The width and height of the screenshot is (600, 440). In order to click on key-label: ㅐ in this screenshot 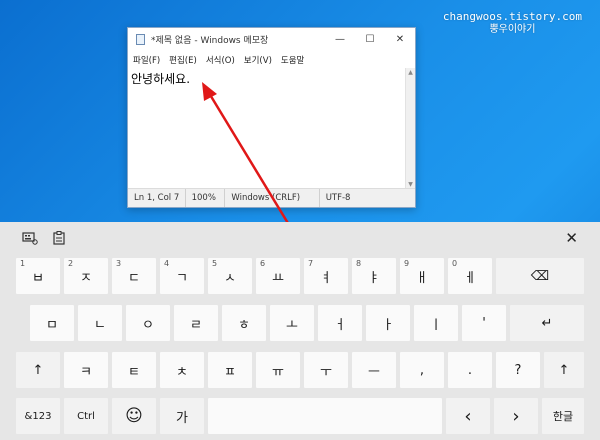, I will do `click(422, 278)`.